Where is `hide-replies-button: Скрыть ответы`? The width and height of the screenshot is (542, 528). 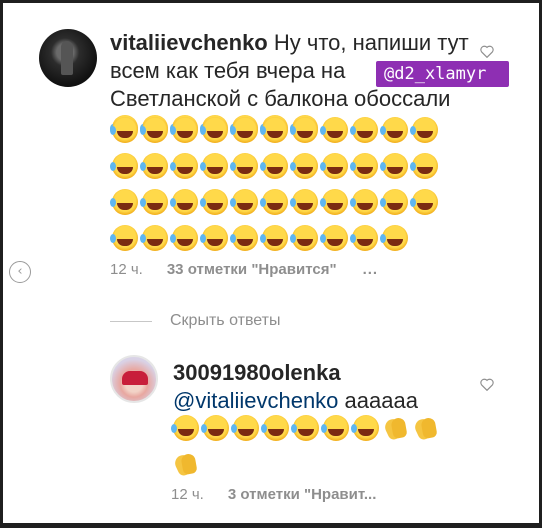
hide-replies-button: Скрыть ответы is located at coordinates (195, 321).